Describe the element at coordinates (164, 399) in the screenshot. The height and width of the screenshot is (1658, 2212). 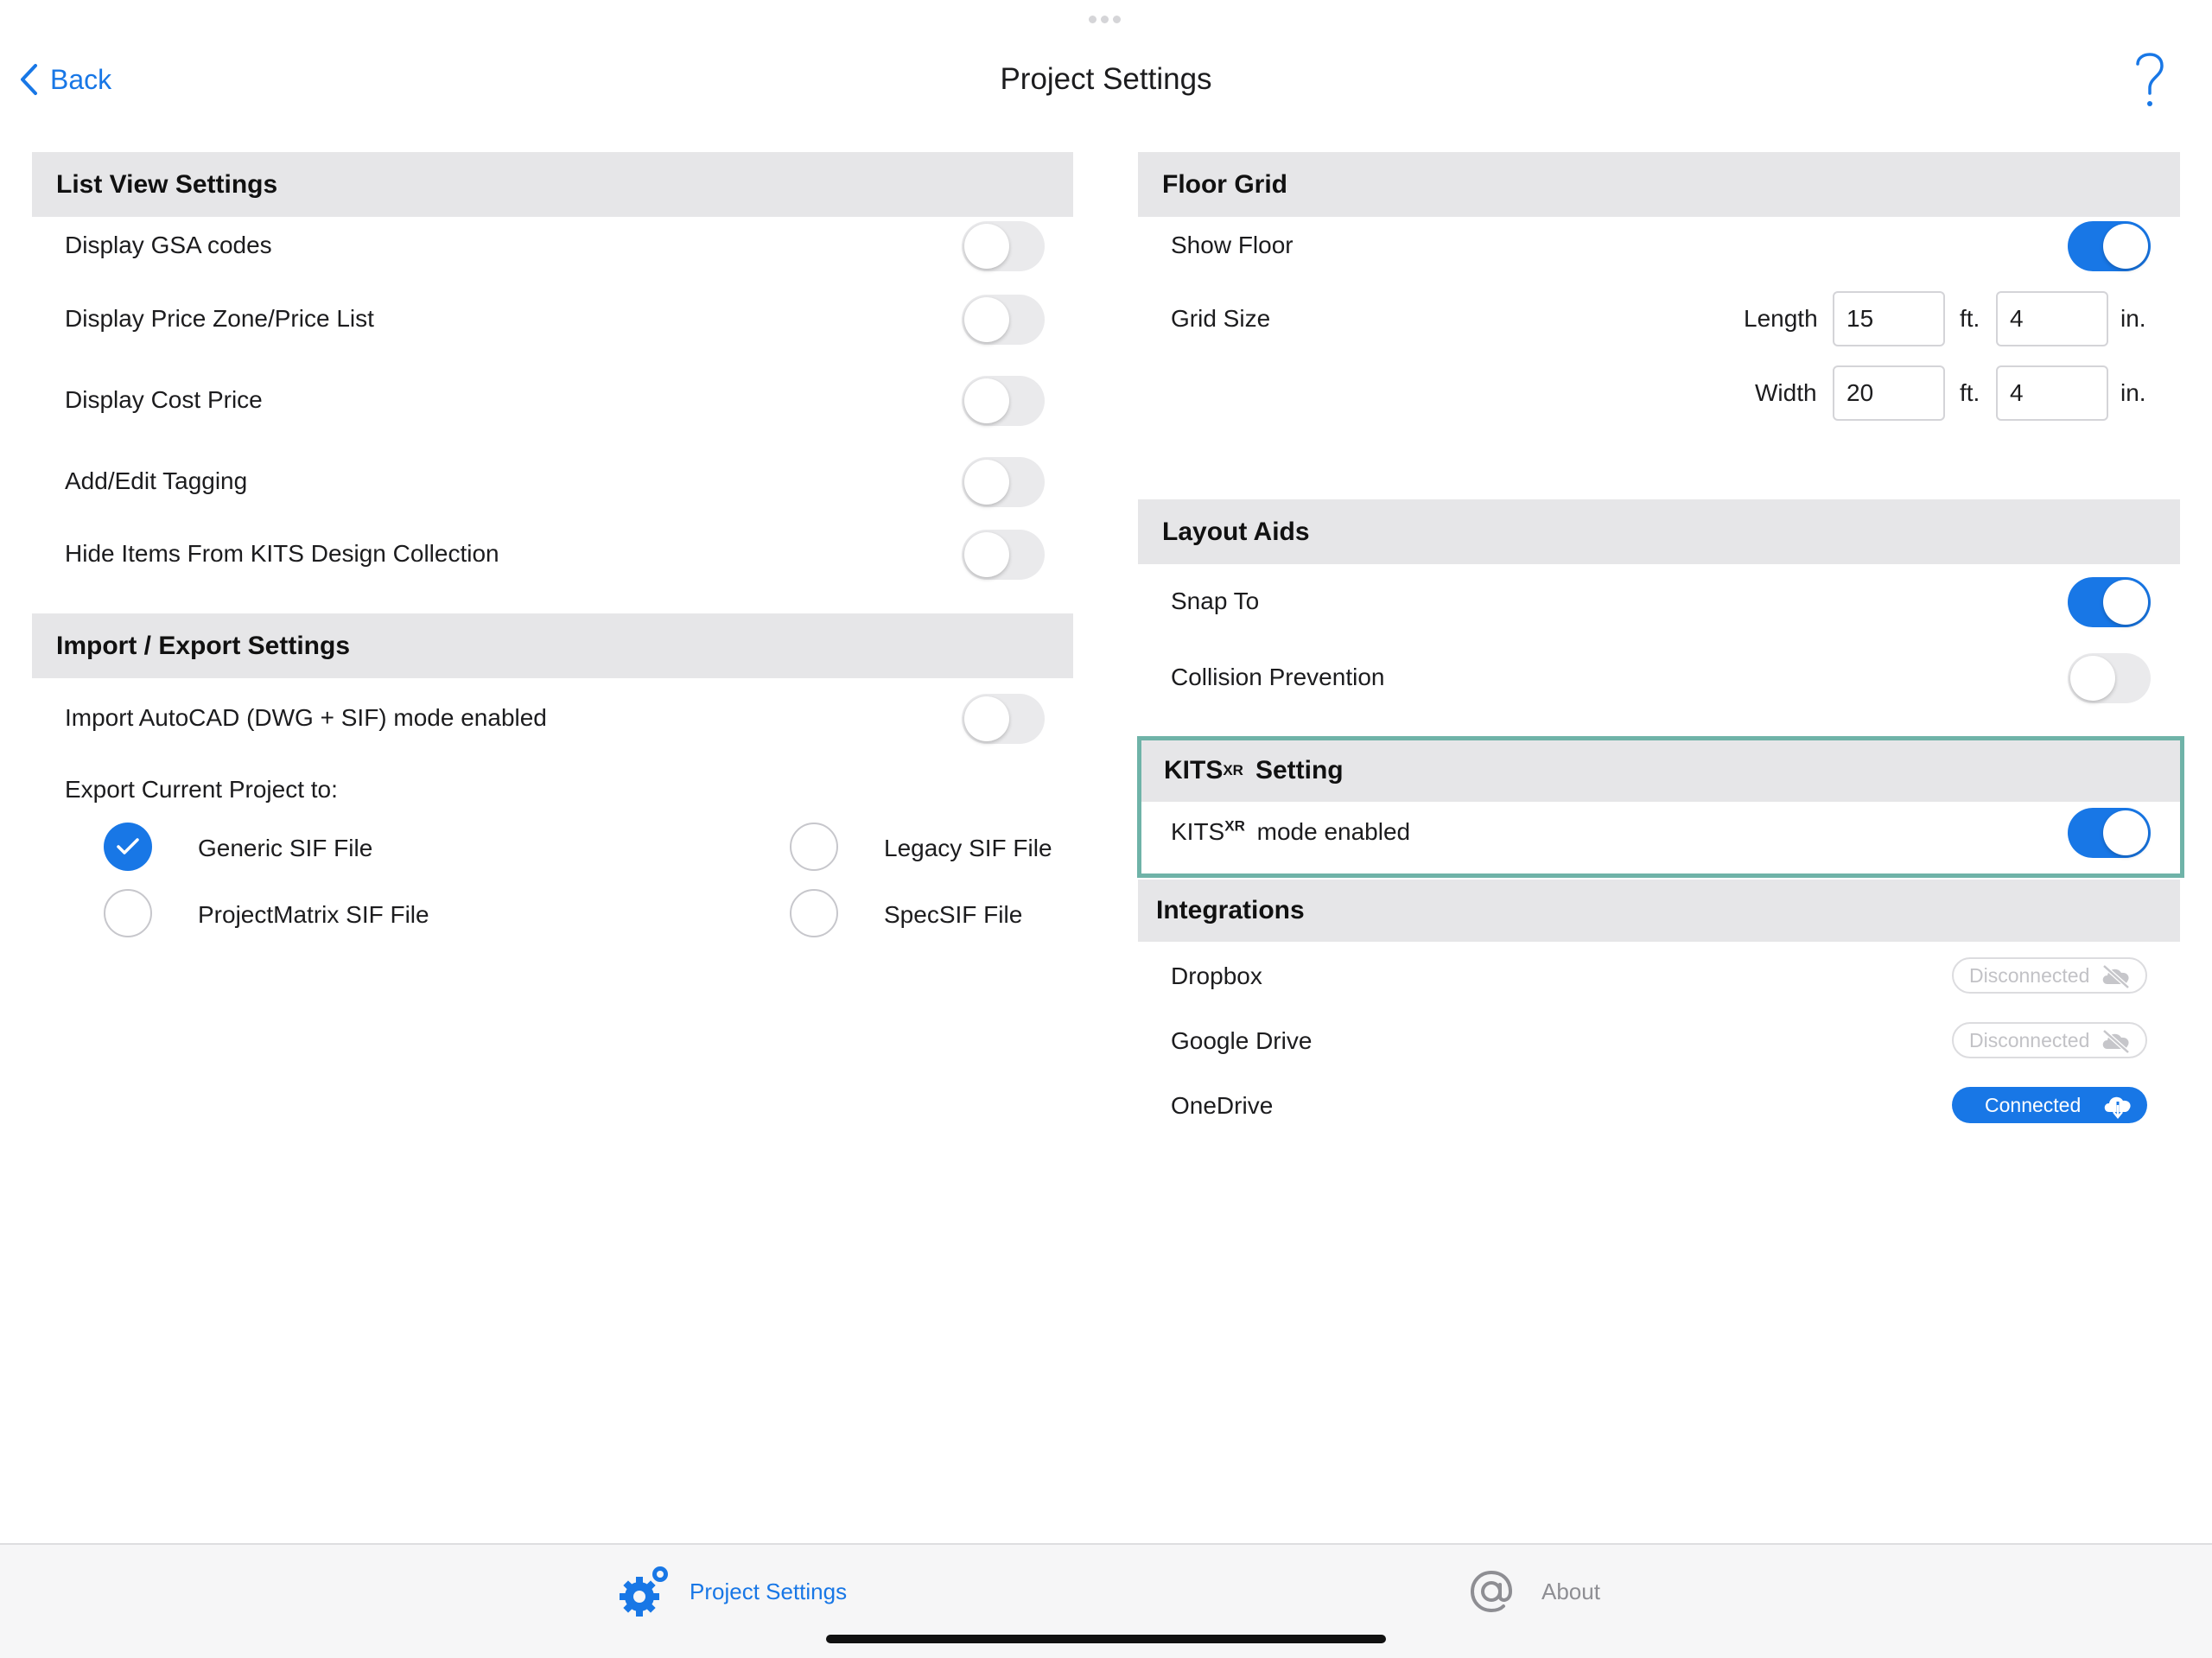
I see `display-cost-price-label: Display Cost Price` at that location.